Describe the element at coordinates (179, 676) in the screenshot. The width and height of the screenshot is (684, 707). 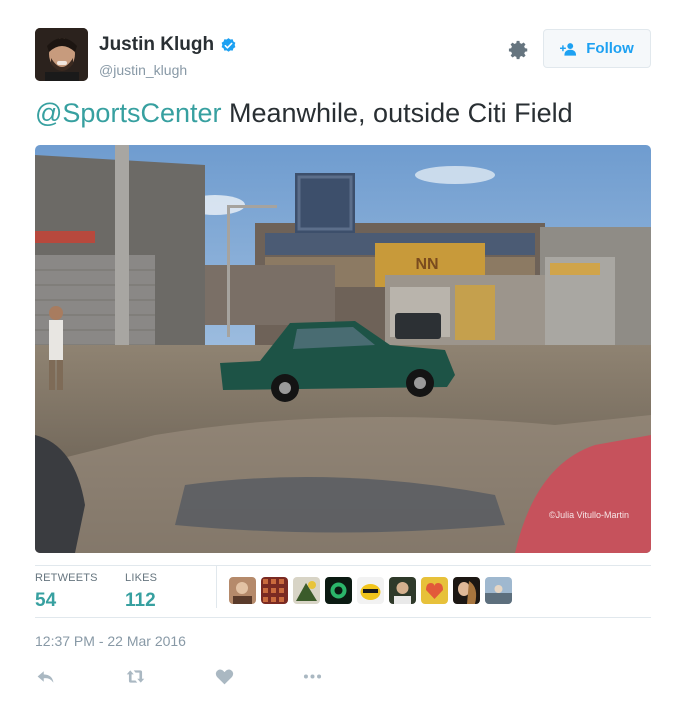
I see `action-bar` at that location.